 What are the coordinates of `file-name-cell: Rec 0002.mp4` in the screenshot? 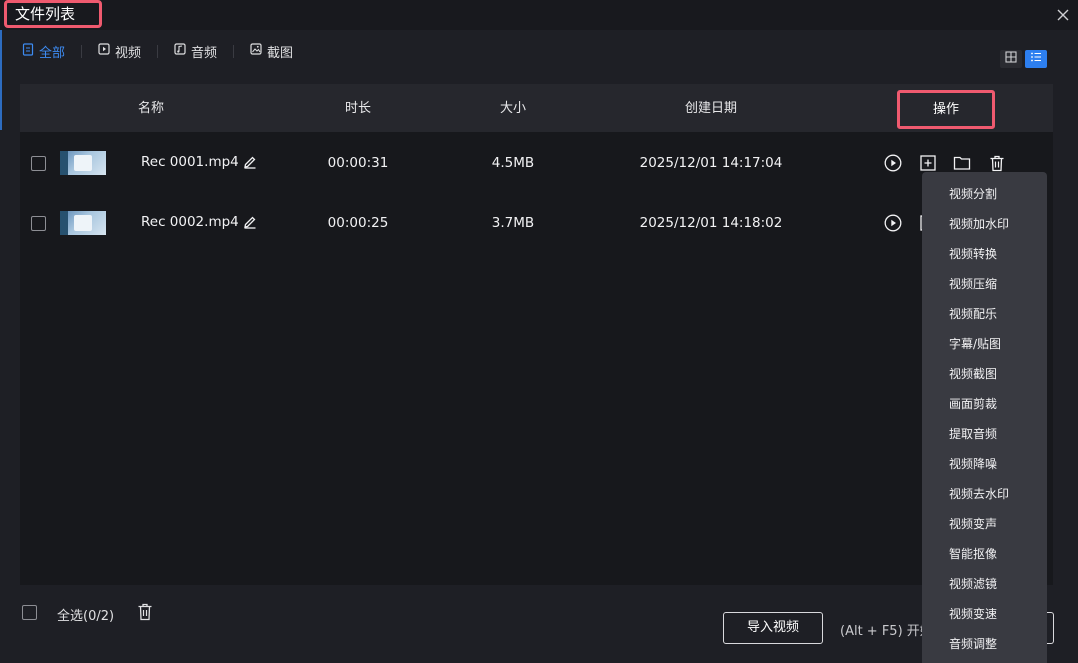 It's located at (199, 222).